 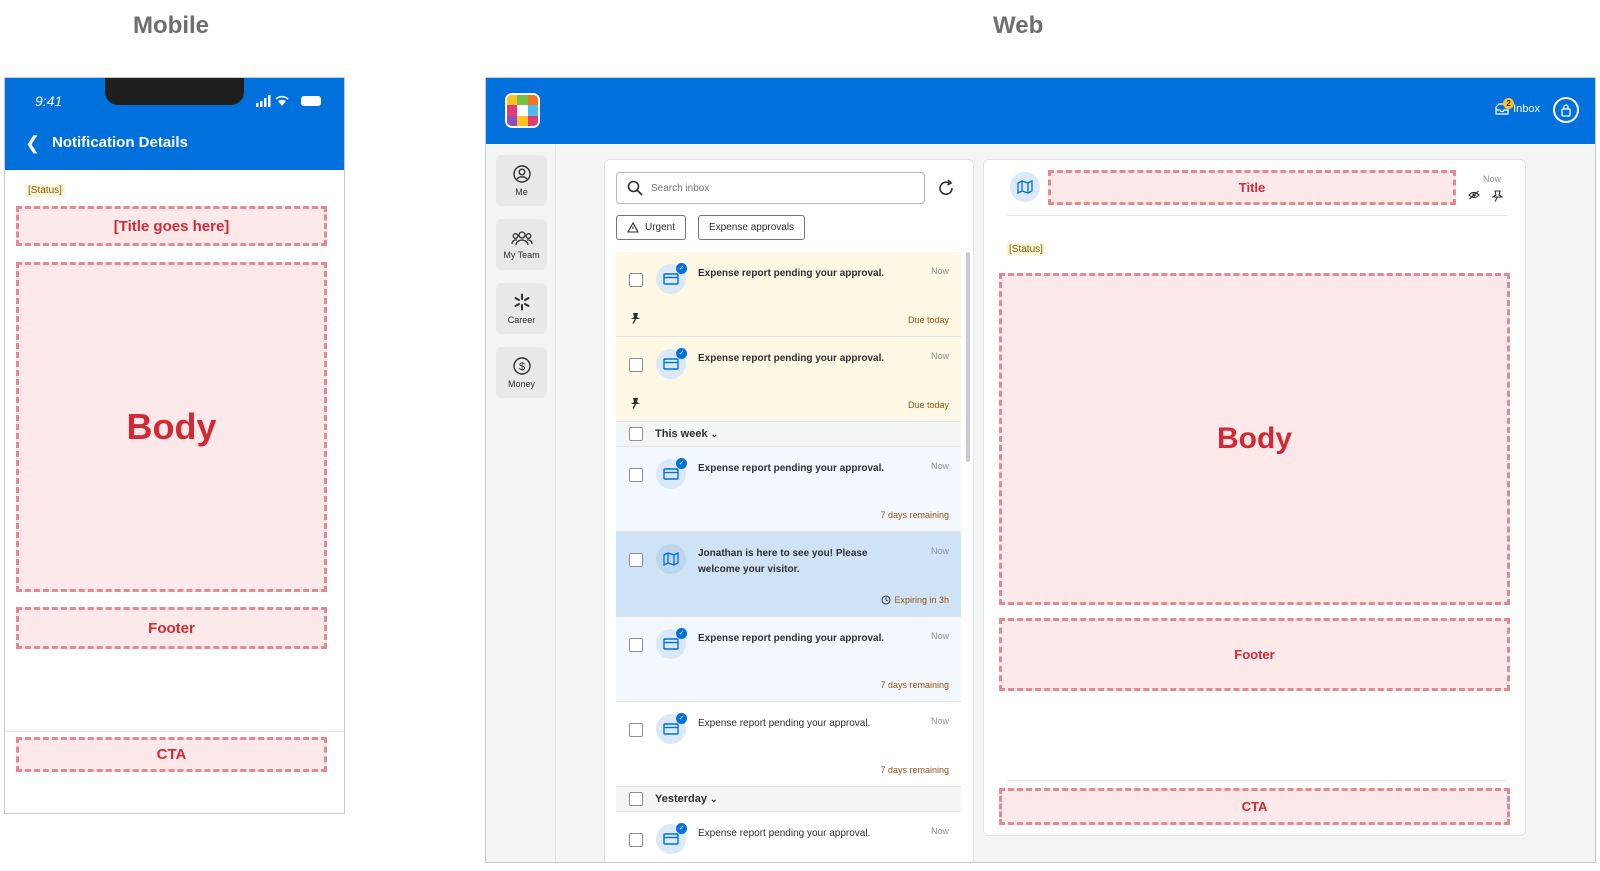 What do you see at coordinates (171, 226) in the screenshot?
I see `title-placeholder: [Title goes here]` at bounding box center [171, 226].